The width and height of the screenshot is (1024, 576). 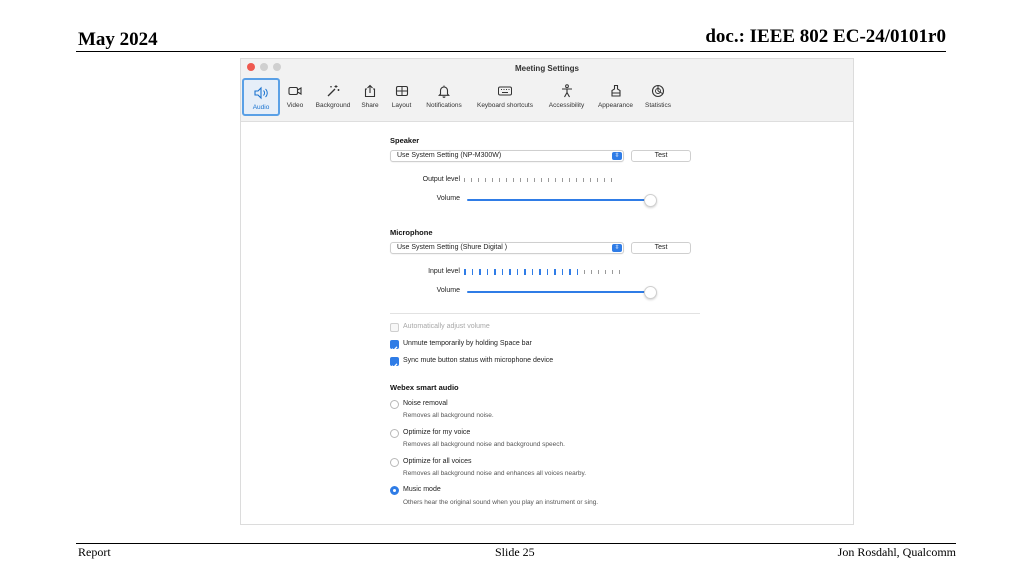 What do you see at coordinates (896, 552) in the screenshot?
I see `footer-author: Jon Rosdahl, Qualcomm` at bounding box center [896, 552].